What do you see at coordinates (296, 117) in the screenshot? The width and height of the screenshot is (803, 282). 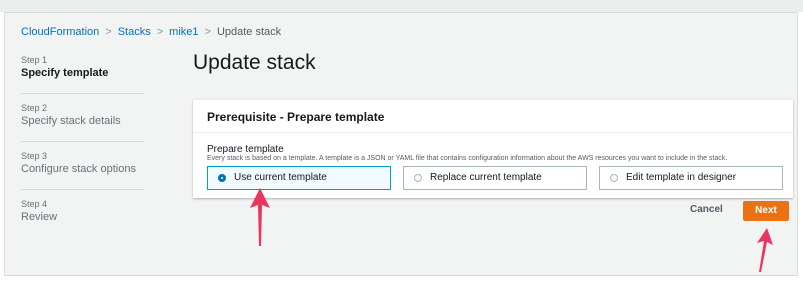 I see `panel-title: Prerequisite - Prepare template` at bounding box center [296, 117].